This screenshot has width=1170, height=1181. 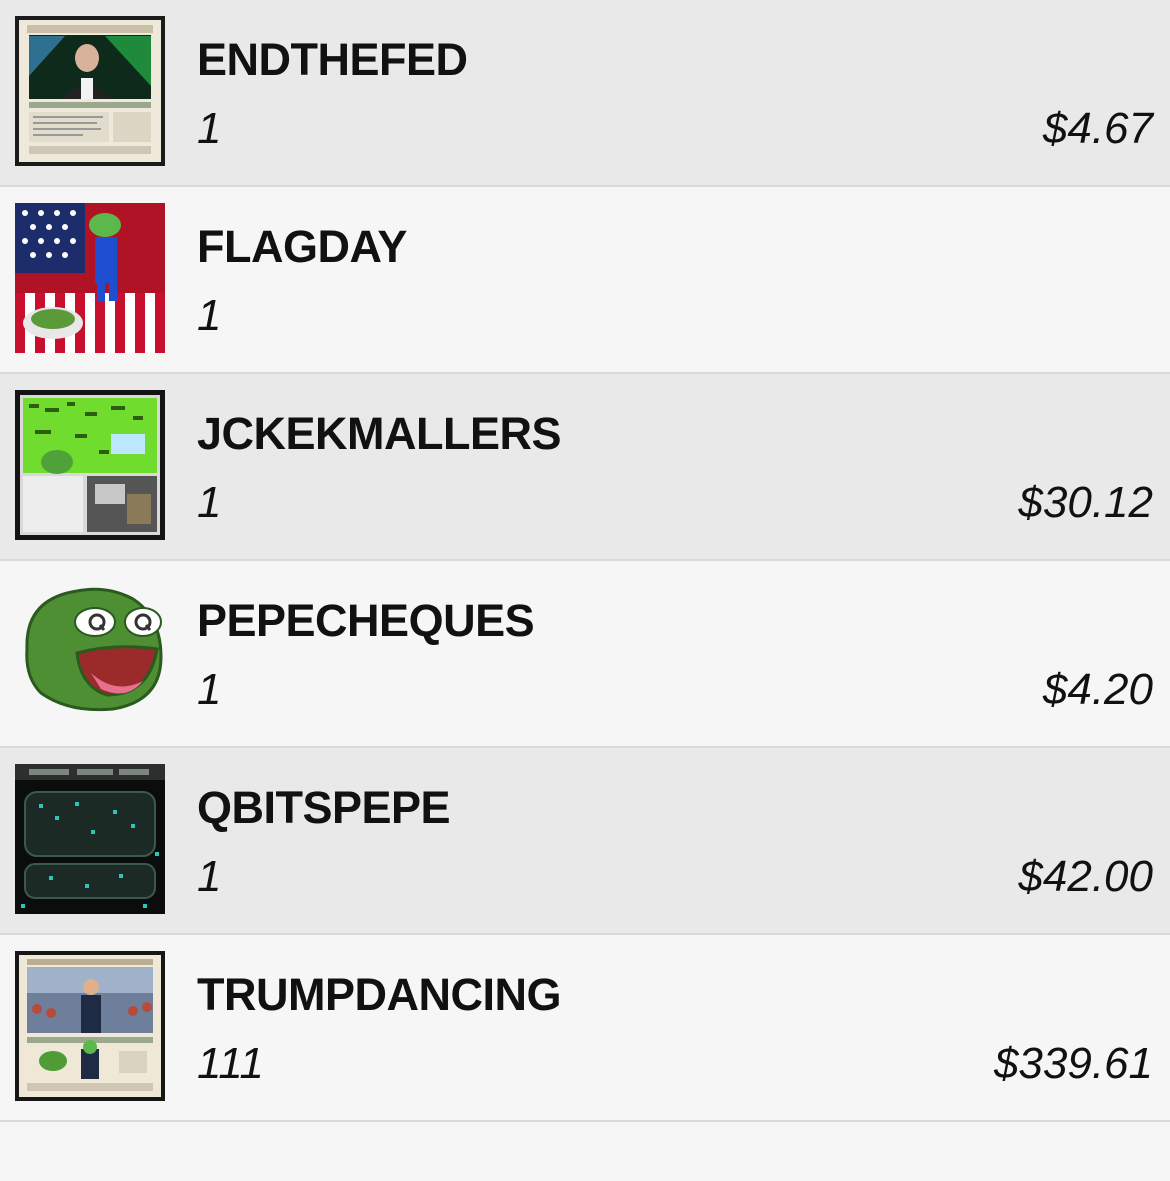 I want to click on asset-value: $30.12, so click(x=1085, y=502).